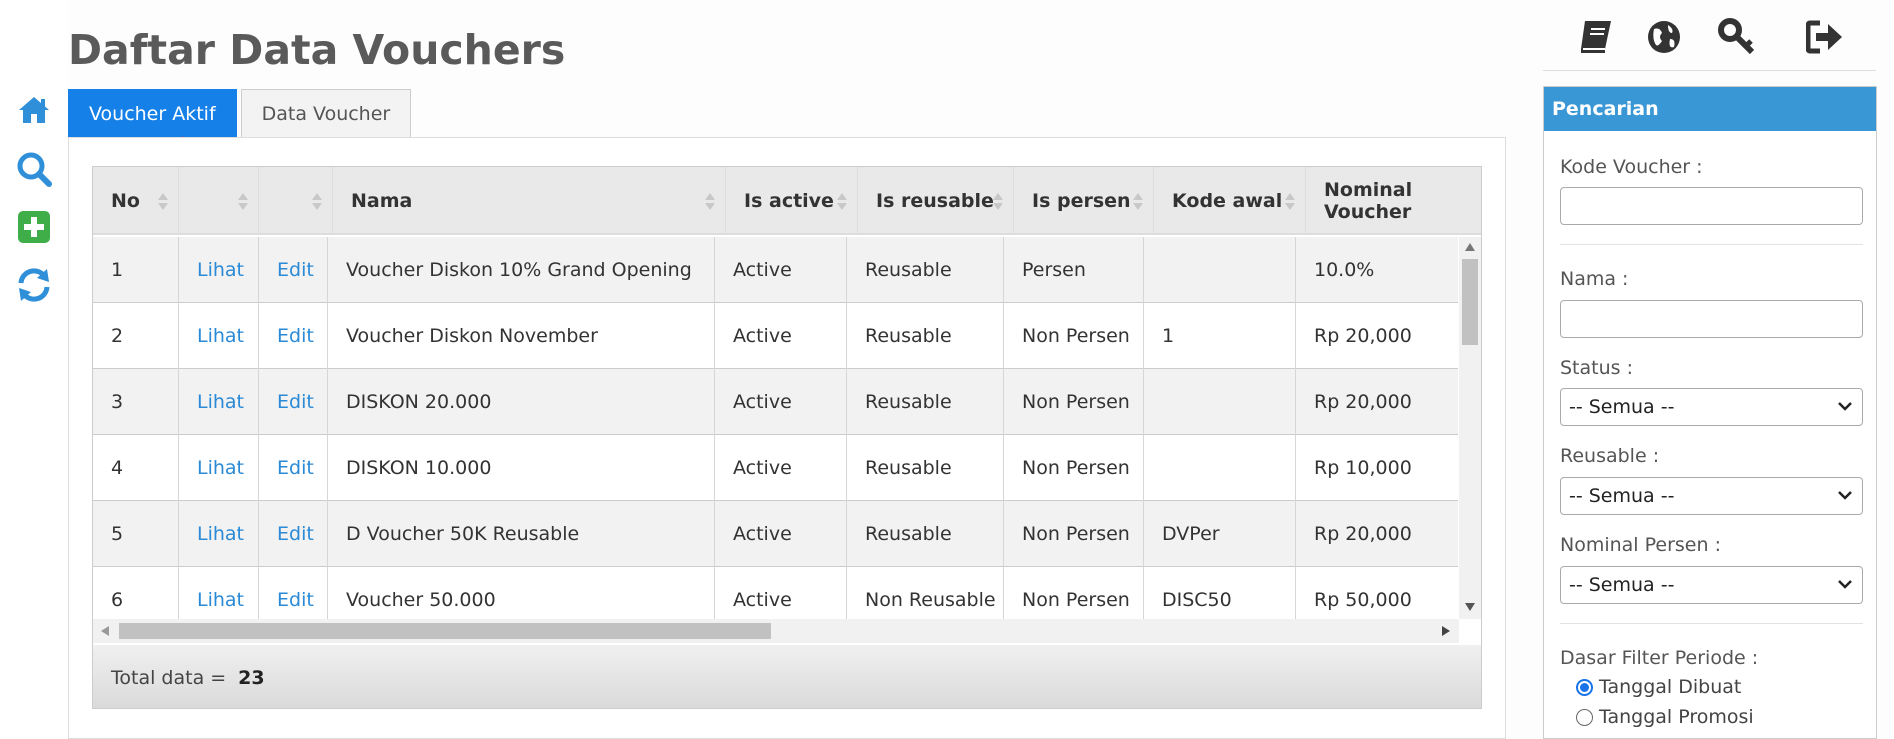 The image size is (1894, 739). Describe the element at coordinates (152, 113) in the screenshot. I see `tab-voucher-aktif: Voucher Aktif` at that location.